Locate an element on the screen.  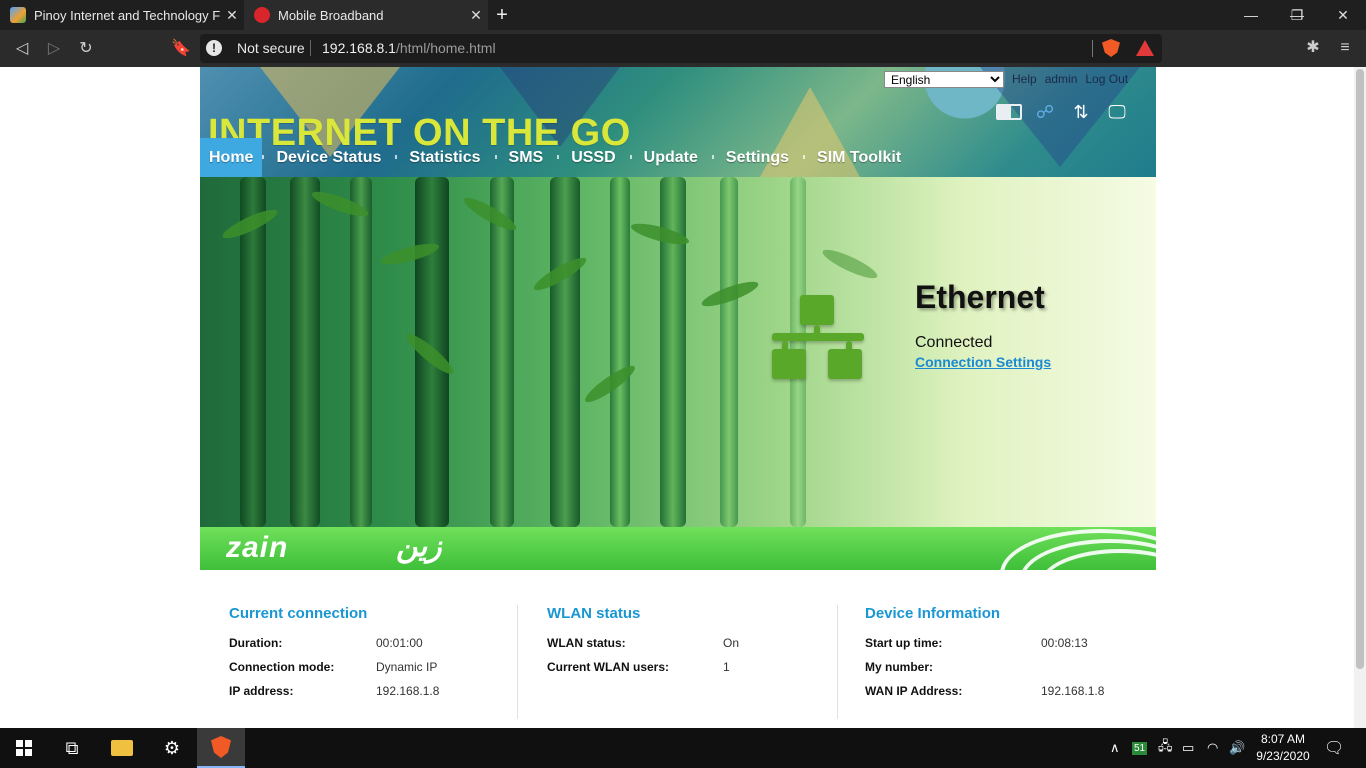
scrollbar-thumb is located at coordinates (1360, 369).